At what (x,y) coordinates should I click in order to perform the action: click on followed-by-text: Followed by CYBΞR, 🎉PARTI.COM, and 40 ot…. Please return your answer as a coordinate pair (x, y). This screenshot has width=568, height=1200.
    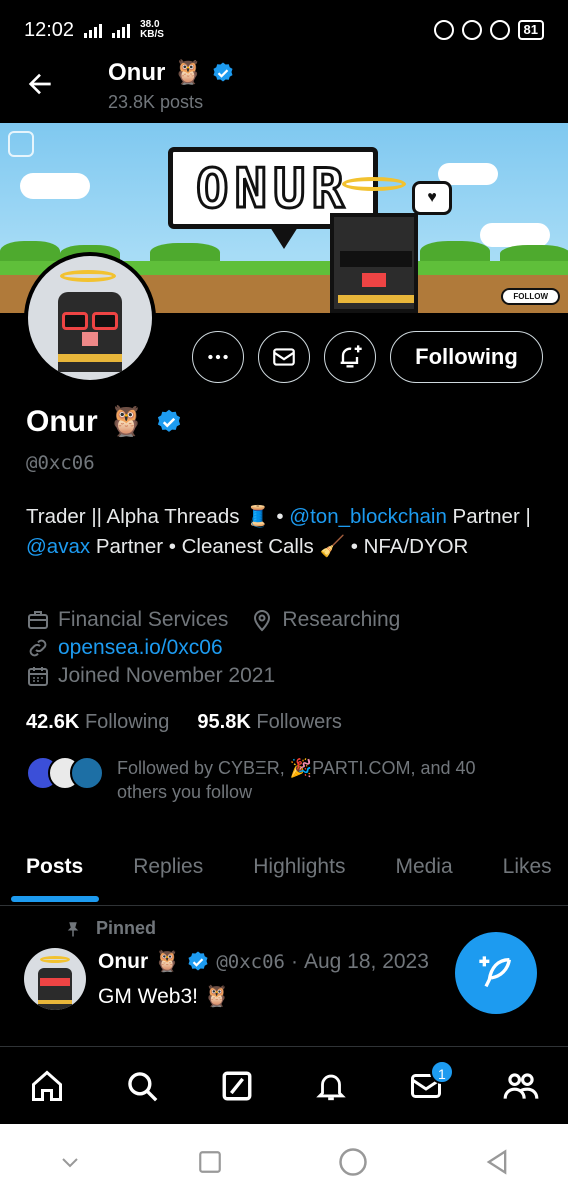
    Looking at the image, I should click on (317, 780).